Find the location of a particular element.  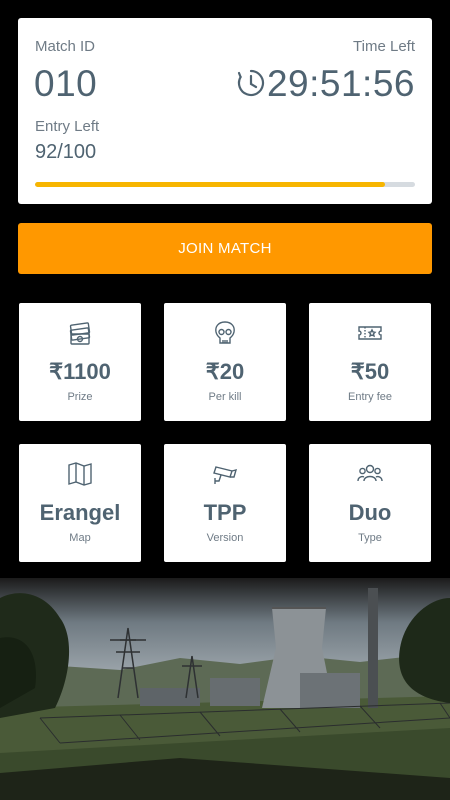

map-tile: Erangel Map is located at coordinates (80, 503).